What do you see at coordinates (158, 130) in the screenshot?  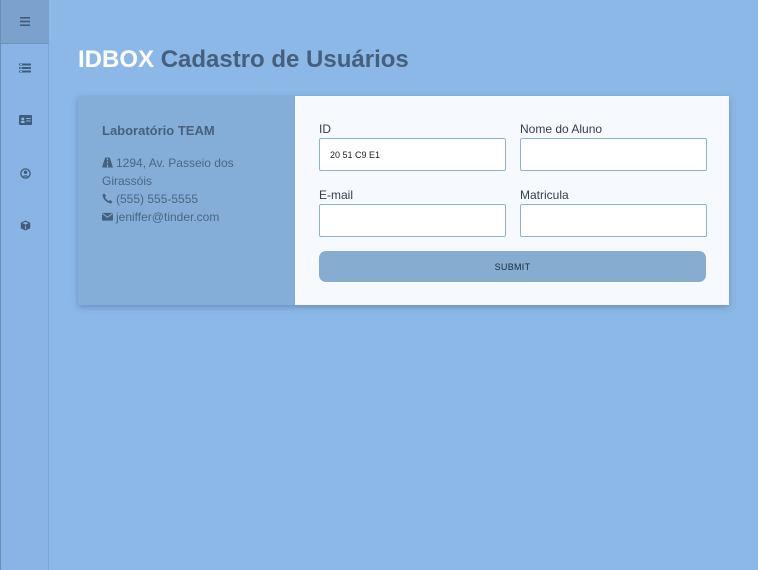 I see `lab-name: Laboratório TEAM` at bounding box center [158, 130].